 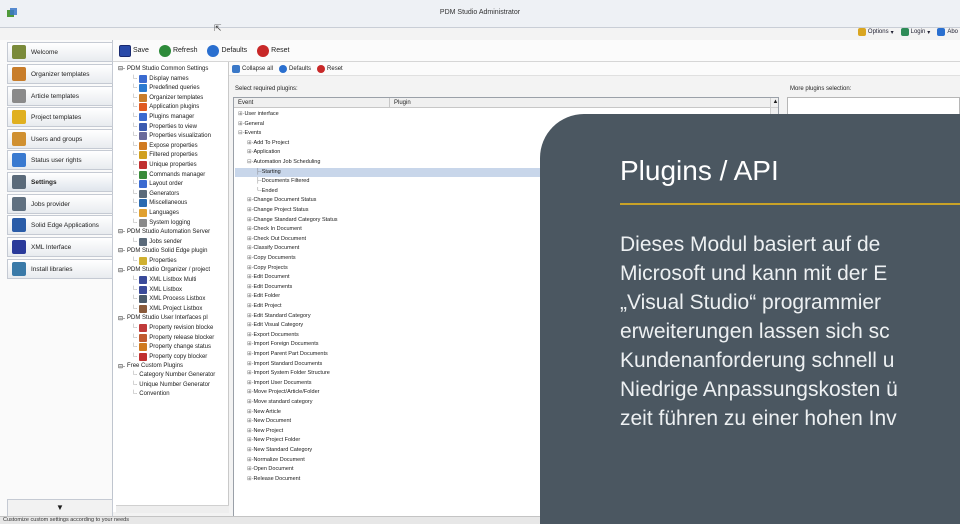 What do you see at coordinates (156, 241) in the screenshot?
I see `tree-item: └- Jobs sender` at bounding box center [156, 241].